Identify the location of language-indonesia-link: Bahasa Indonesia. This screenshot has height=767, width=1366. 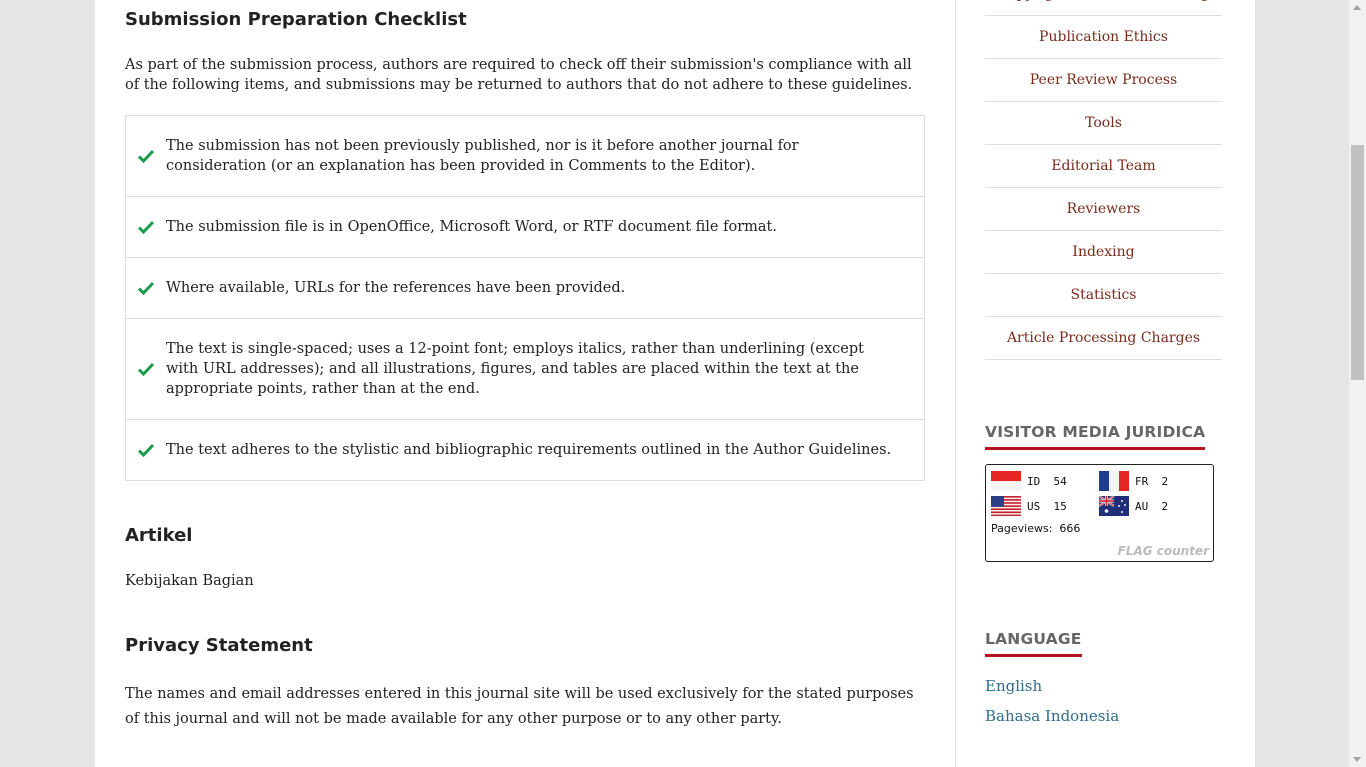
(1052, 716).